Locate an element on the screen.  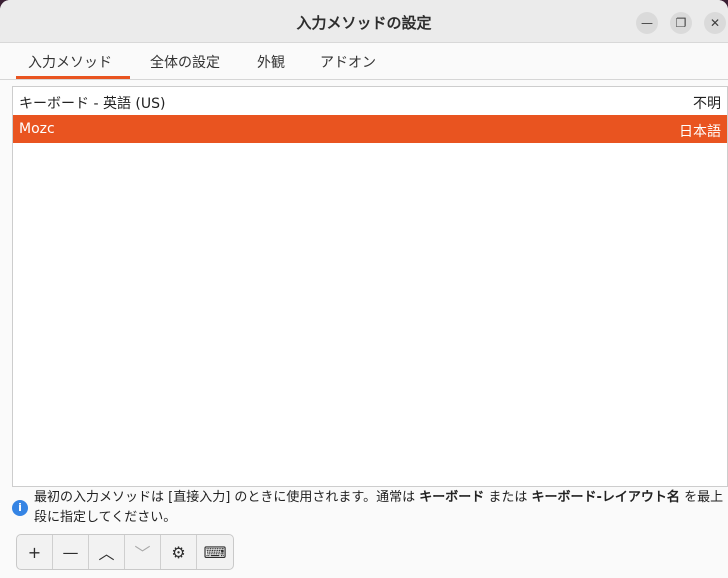
move-down-button: ﹀ is located at coordinates (143, 552).